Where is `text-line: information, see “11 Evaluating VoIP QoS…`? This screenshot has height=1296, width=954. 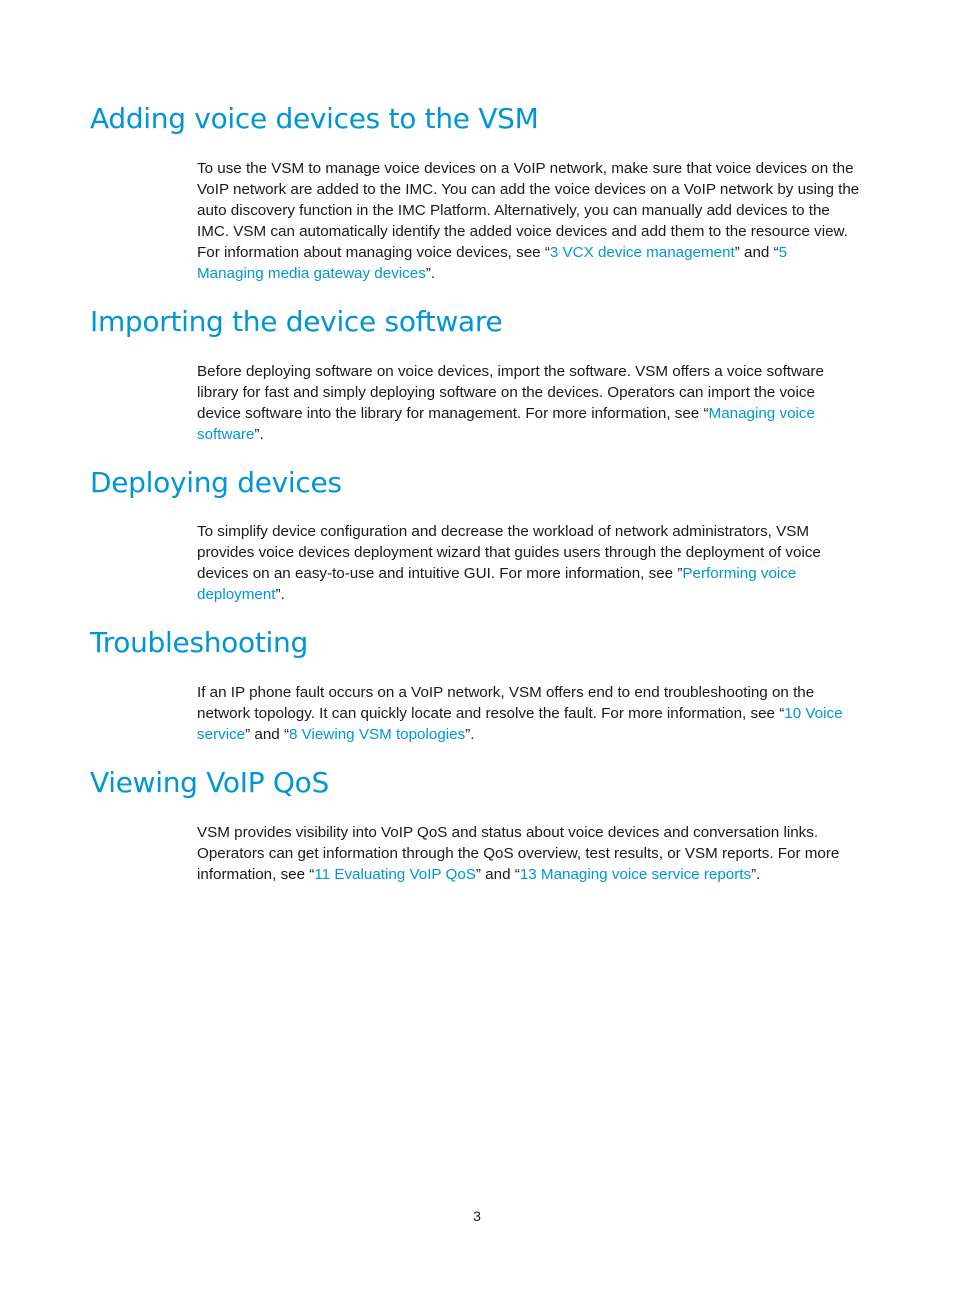 text-line: information, see “11 Evaluating VoIP QoS… is located at coordinates (533, 874).